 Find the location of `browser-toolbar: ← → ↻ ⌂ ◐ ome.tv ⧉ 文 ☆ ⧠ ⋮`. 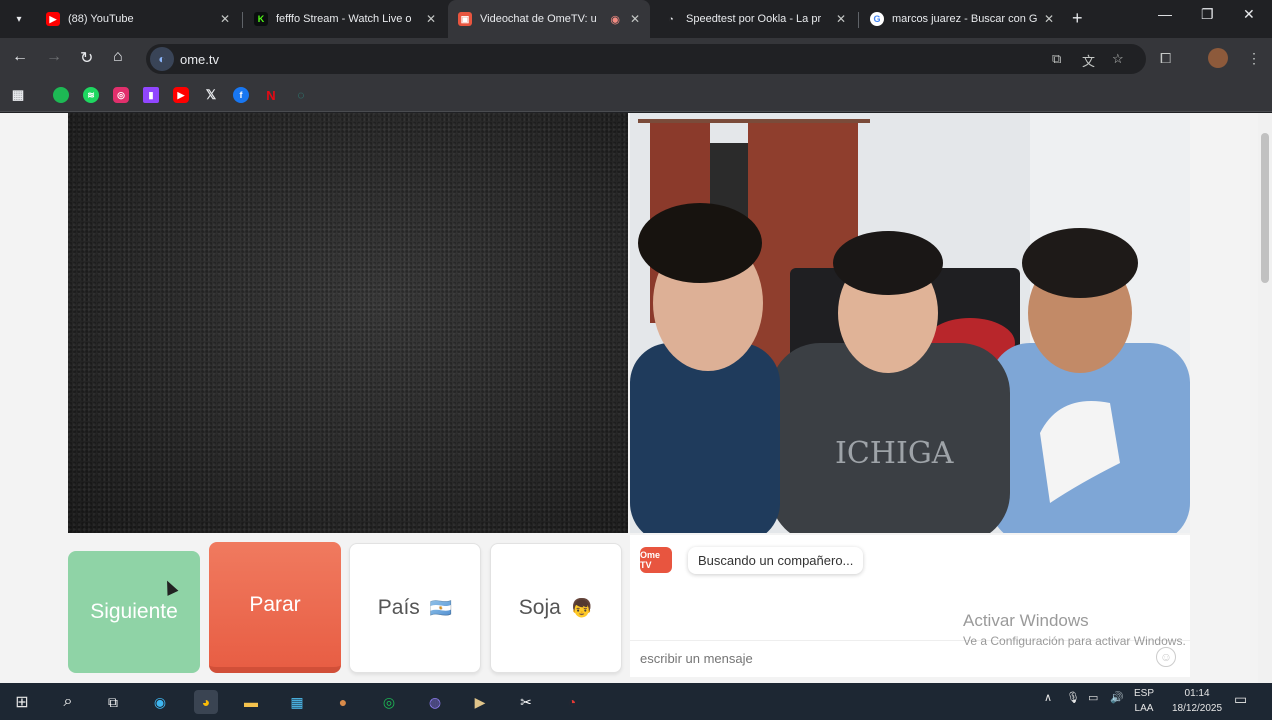

browser-toolbar: ← → ↻ ⌂ ◐ ome.tv ⧉ 文 ☆ ⧠ ⋮ is located at coordinates (636, 59).